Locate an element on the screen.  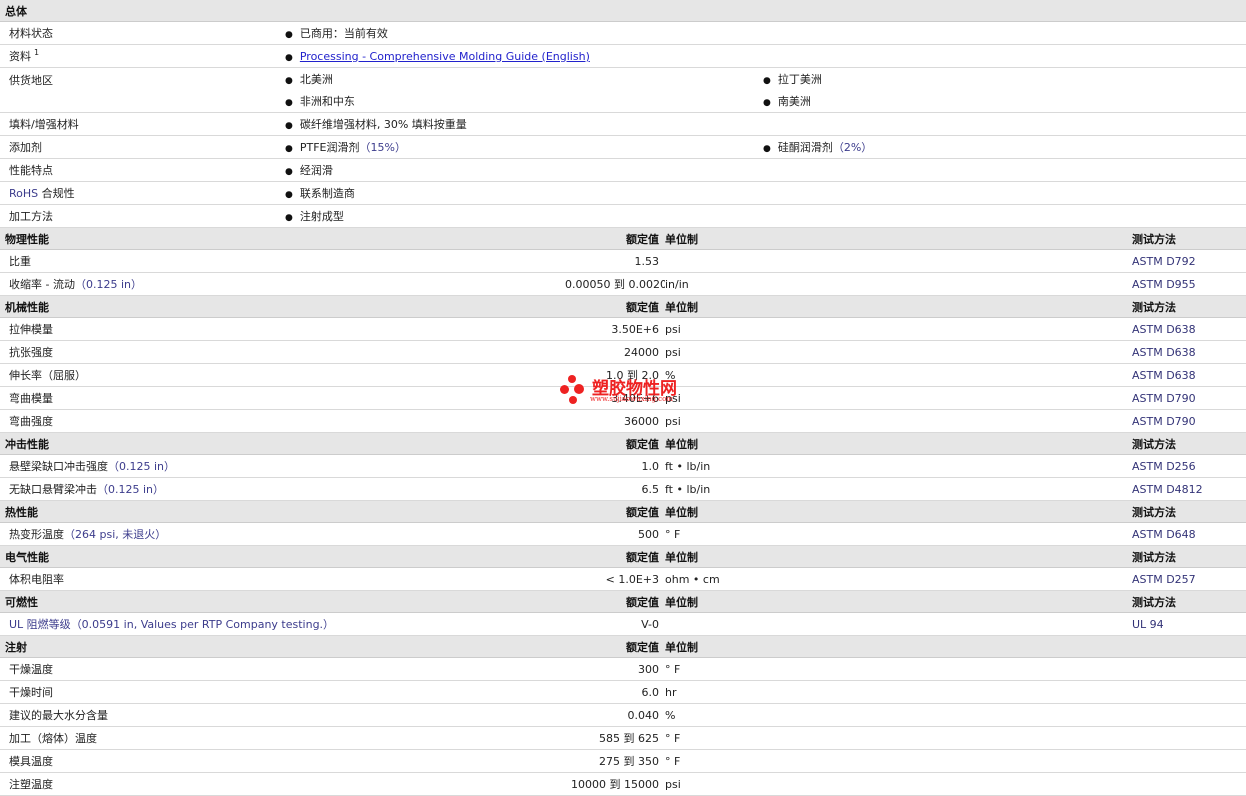
row-label: 添加剂 is located at coordinates (142, 147).